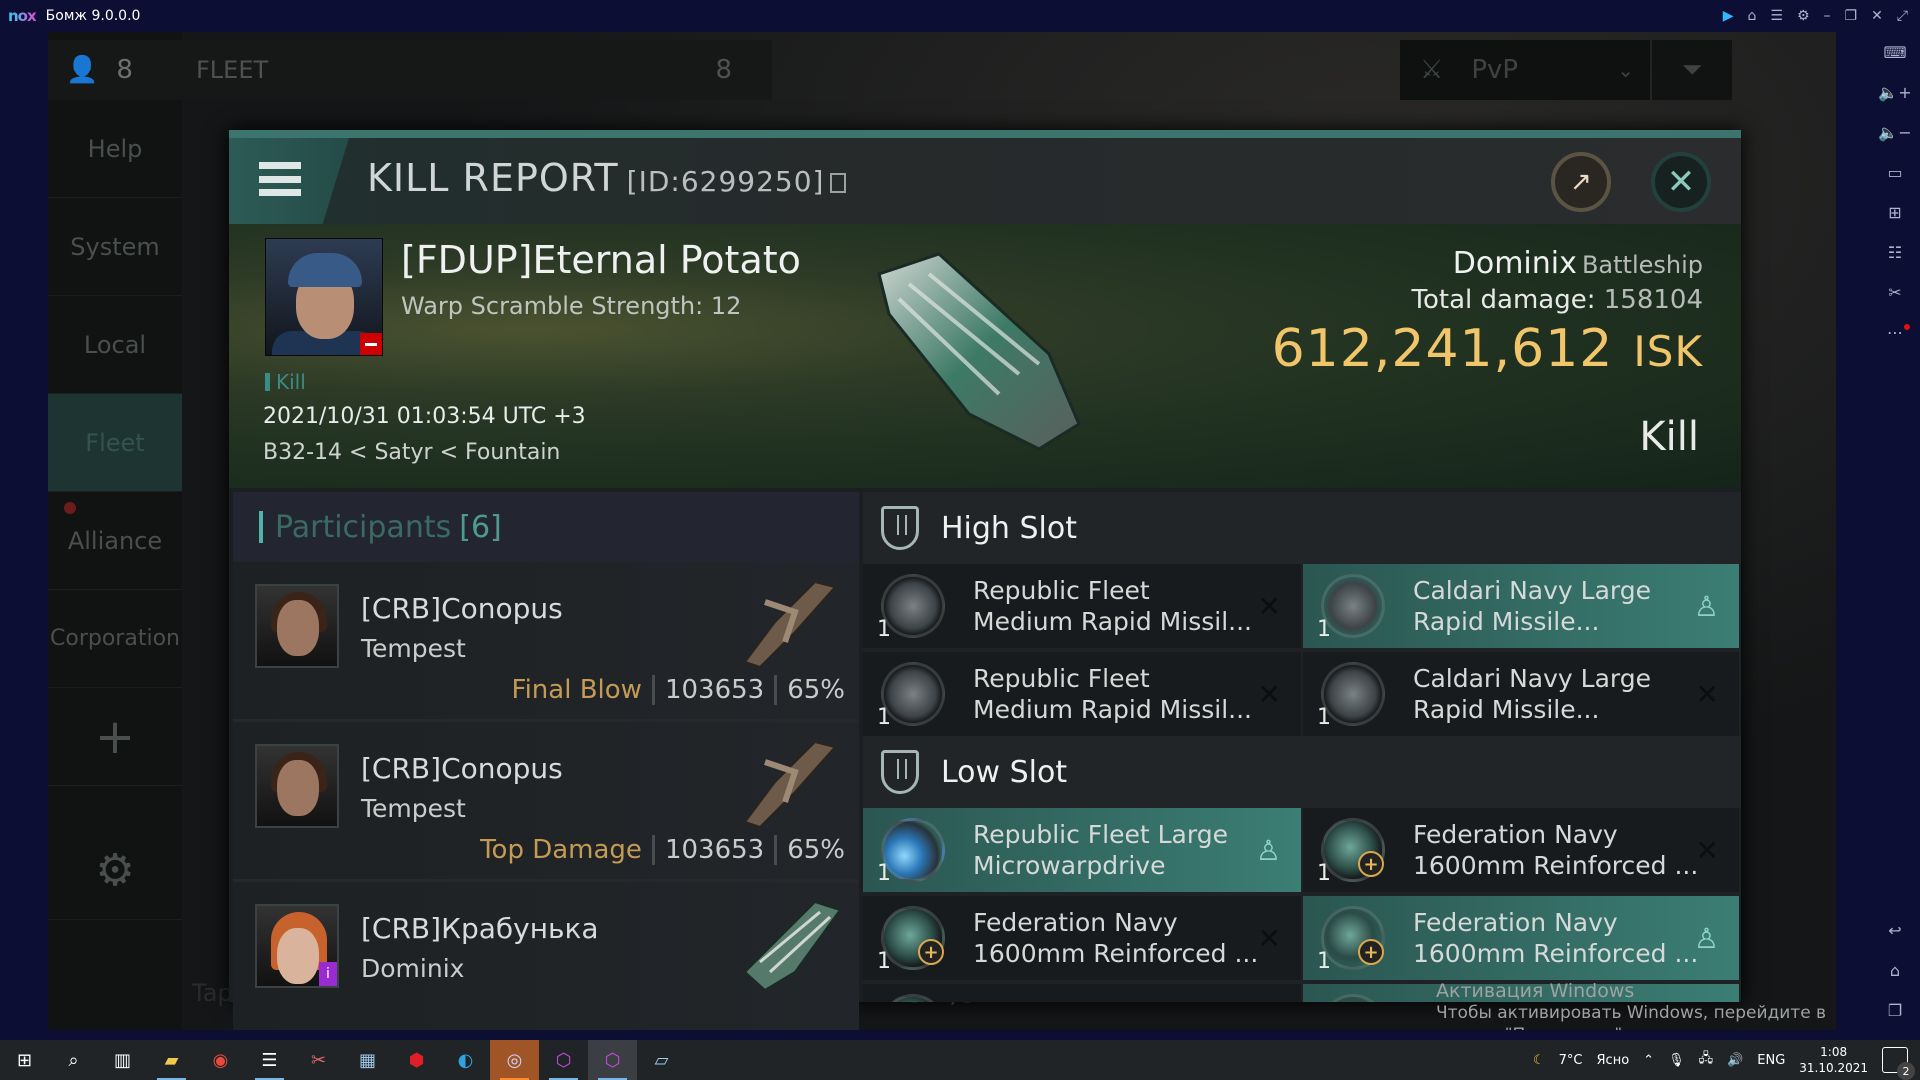  I want to click on notifications-icon: 2, so click(1898, 1063).